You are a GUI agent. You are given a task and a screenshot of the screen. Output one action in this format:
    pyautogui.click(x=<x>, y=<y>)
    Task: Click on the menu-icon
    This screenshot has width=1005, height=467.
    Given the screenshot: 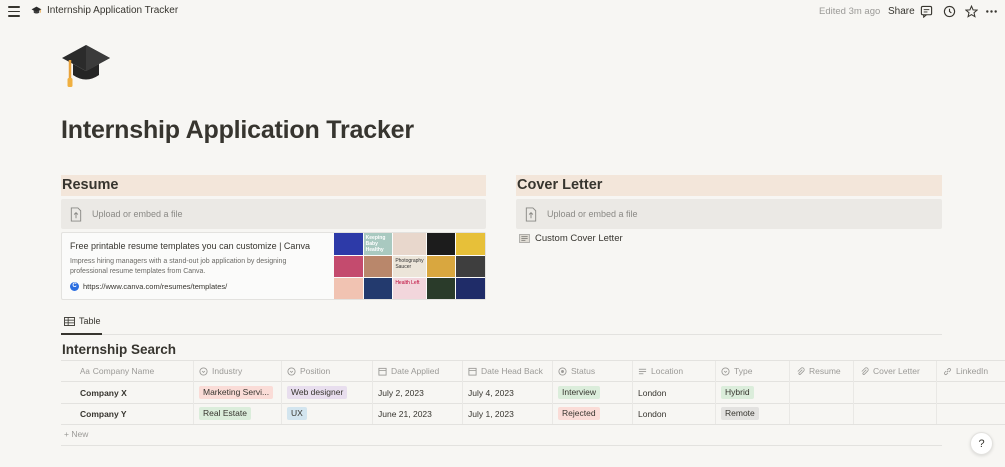 What is the action you would take?
    pyautogui.click(x=14, y=11)
    